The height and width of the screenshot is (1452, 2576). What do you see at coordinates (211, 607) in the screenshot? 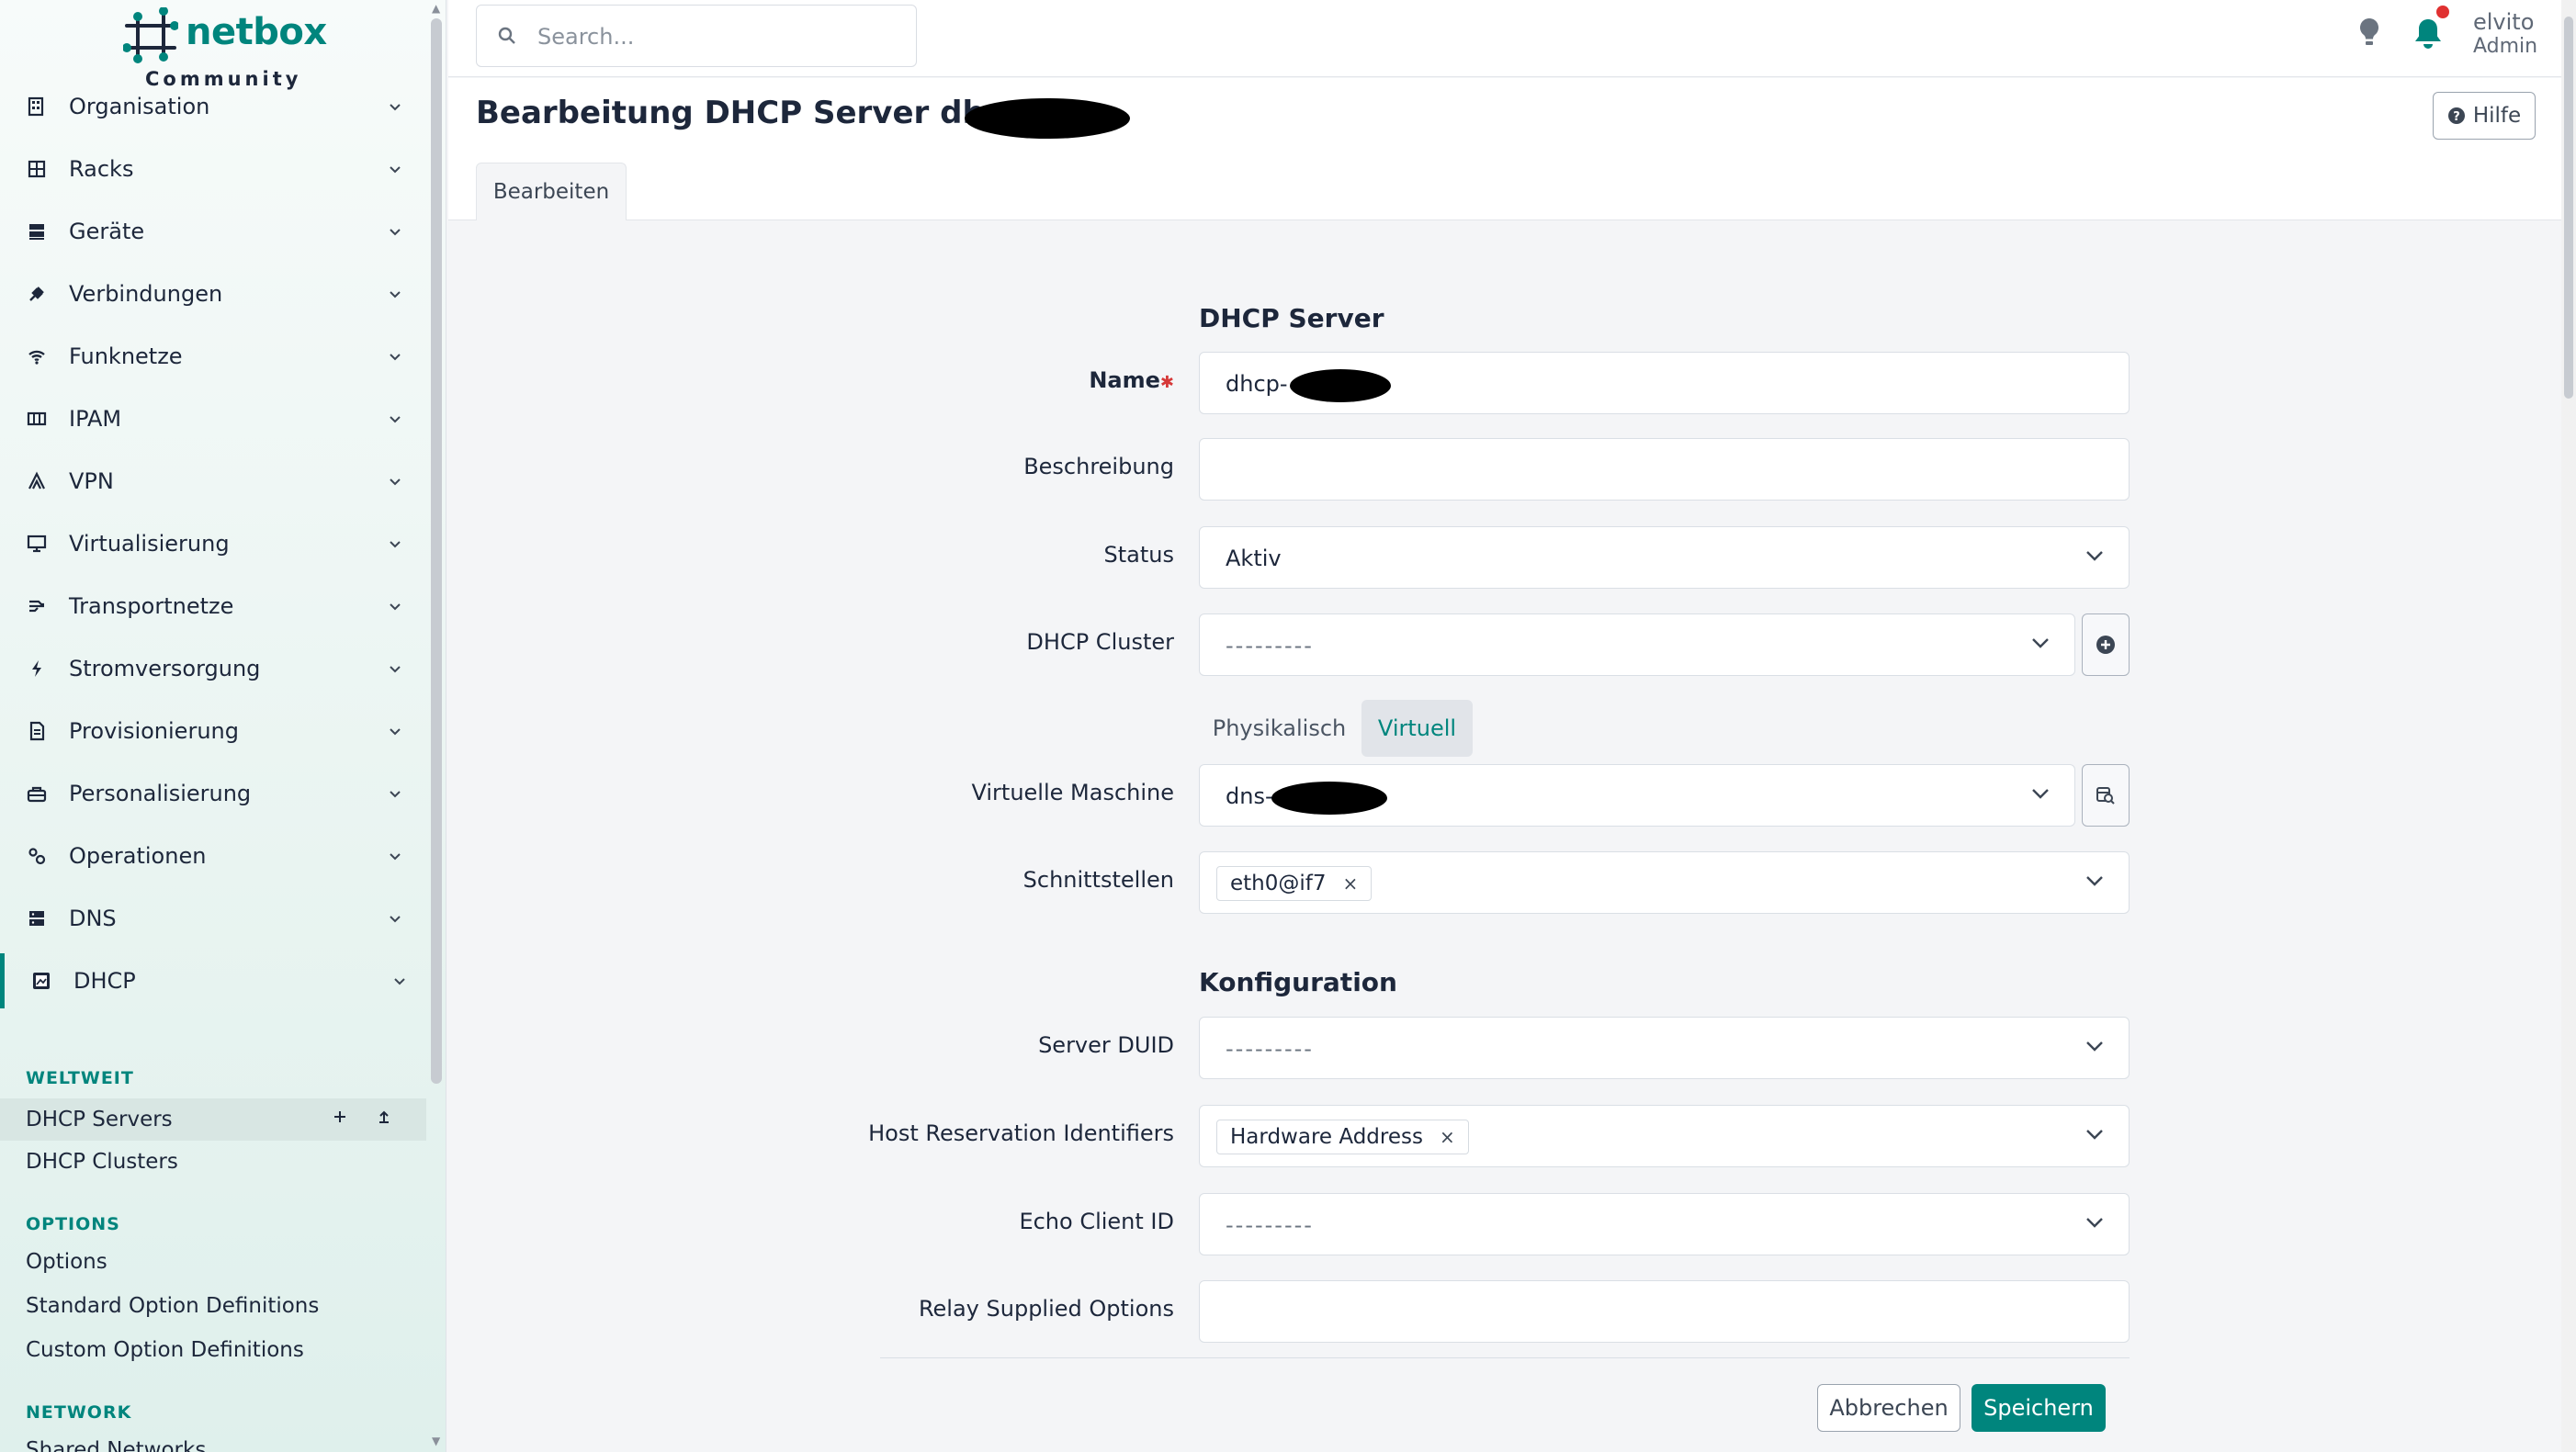
I see `sidebar-item-transportnetze: Transportnetze` at bounding box center [211, 607].